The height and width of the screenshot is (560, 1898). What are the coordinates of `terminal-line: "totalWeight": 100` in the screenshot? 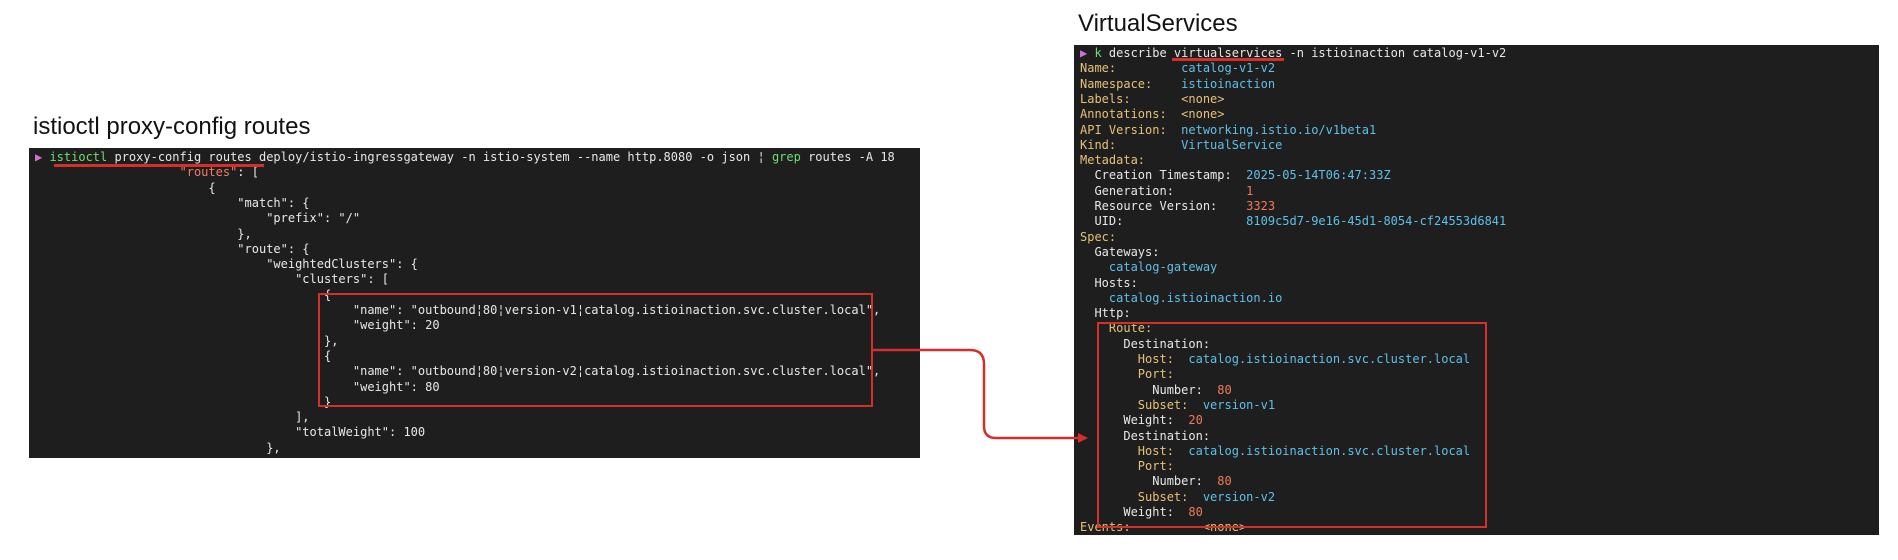 It's located at (230, 432).